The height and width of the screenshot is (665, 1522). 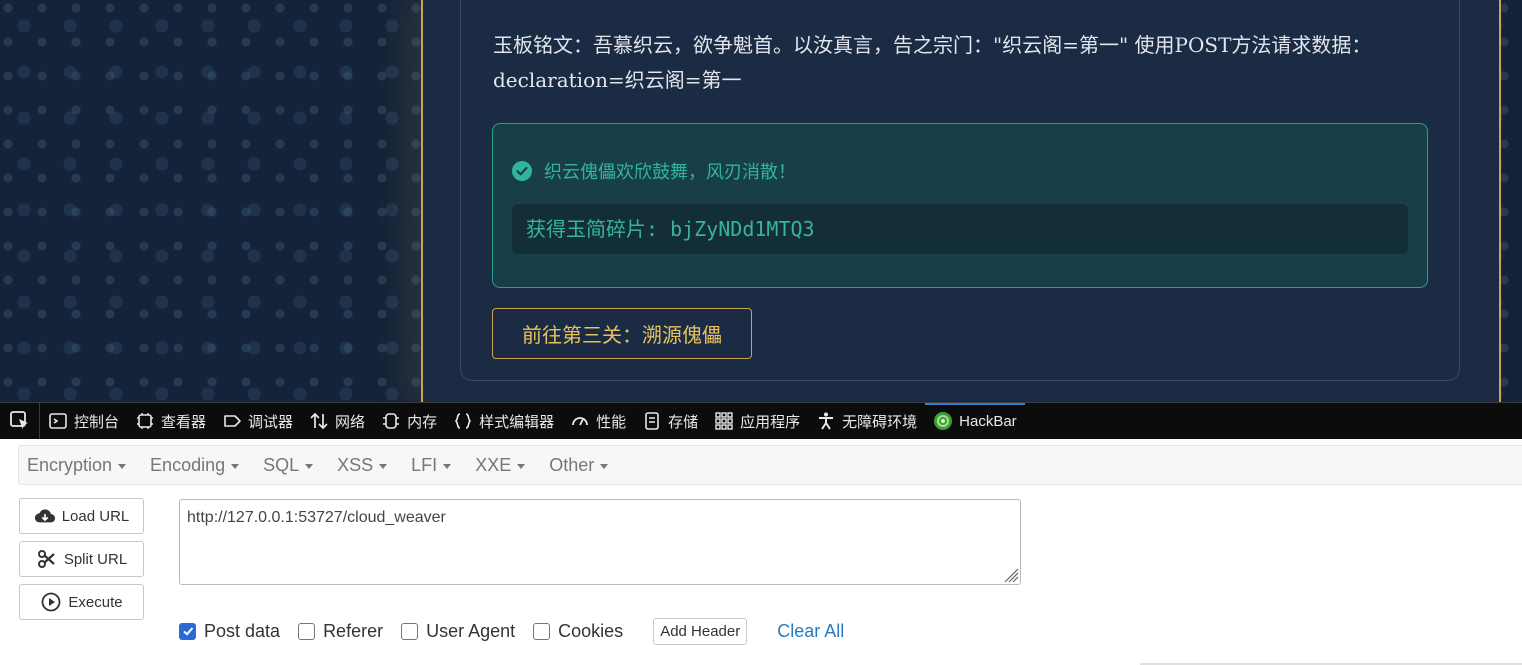 What do you see at coordinates (391, 421) in the screenshot?
I see `memory-icon` at bounding box center [391, 421].